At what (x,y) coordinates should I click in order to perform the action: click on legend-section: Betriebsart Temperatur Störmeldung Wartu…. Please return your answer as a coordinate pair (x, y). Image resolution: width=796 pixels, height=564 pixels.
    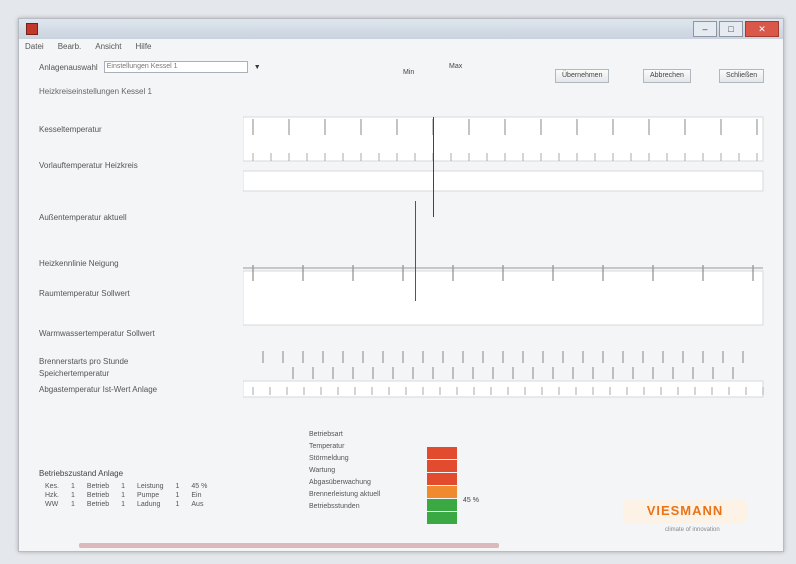
    Looking at the image, I should click on (344, 471).